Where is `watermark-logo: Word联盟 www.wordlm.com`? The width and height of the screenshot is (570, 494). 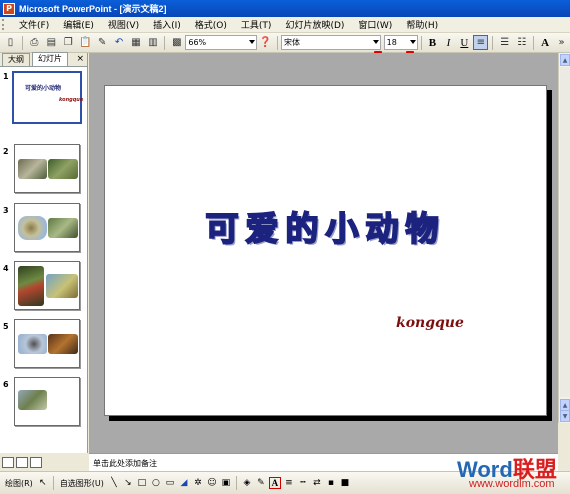
watermark-logo: Word联盟 www.wordlm.com is located at coordinates (511, 472).